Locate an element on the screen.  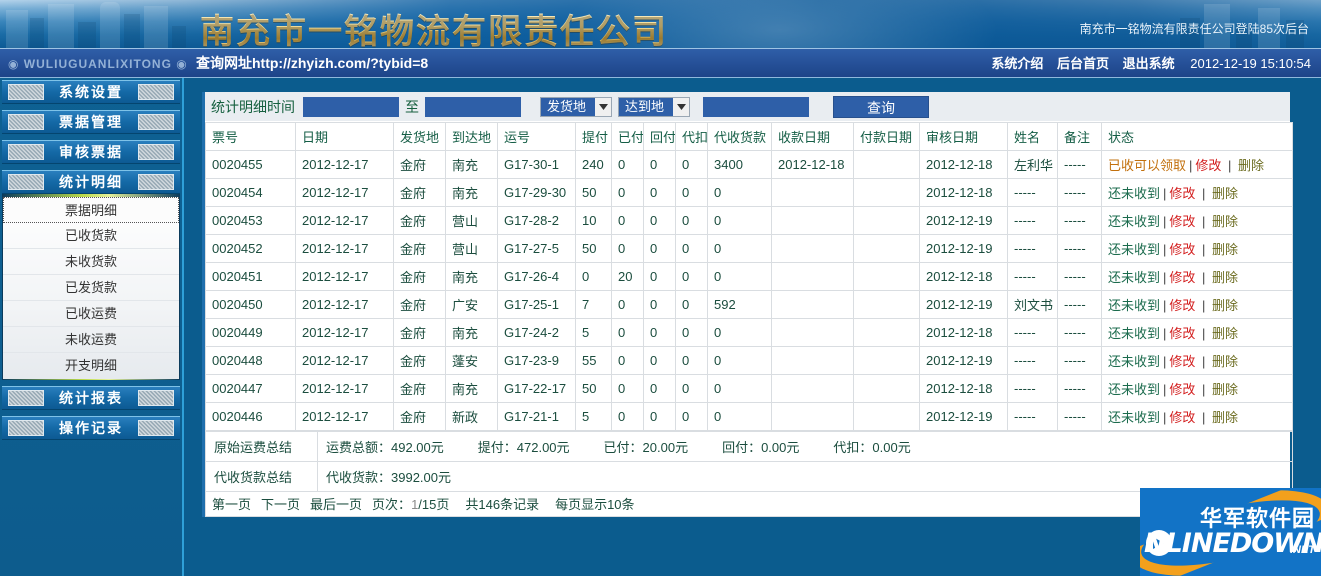
date-range-separator: 至 is located at coordinates (412, 106).